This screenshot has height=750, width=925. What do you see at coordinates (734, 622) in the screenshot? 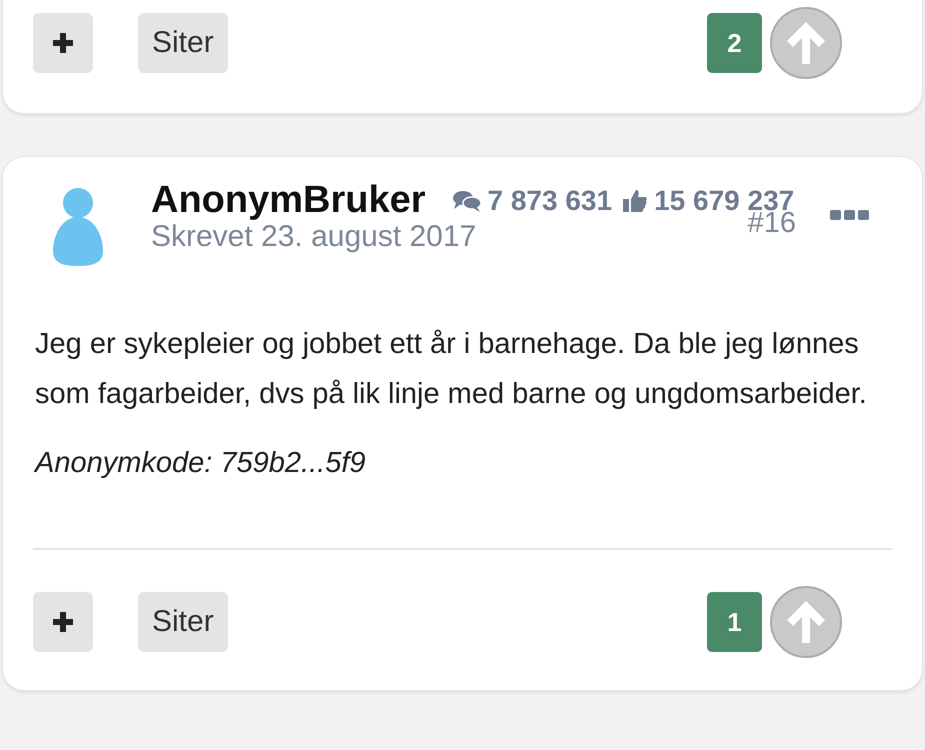
I see `score-badge: 1` at bounding box center [734, 622].